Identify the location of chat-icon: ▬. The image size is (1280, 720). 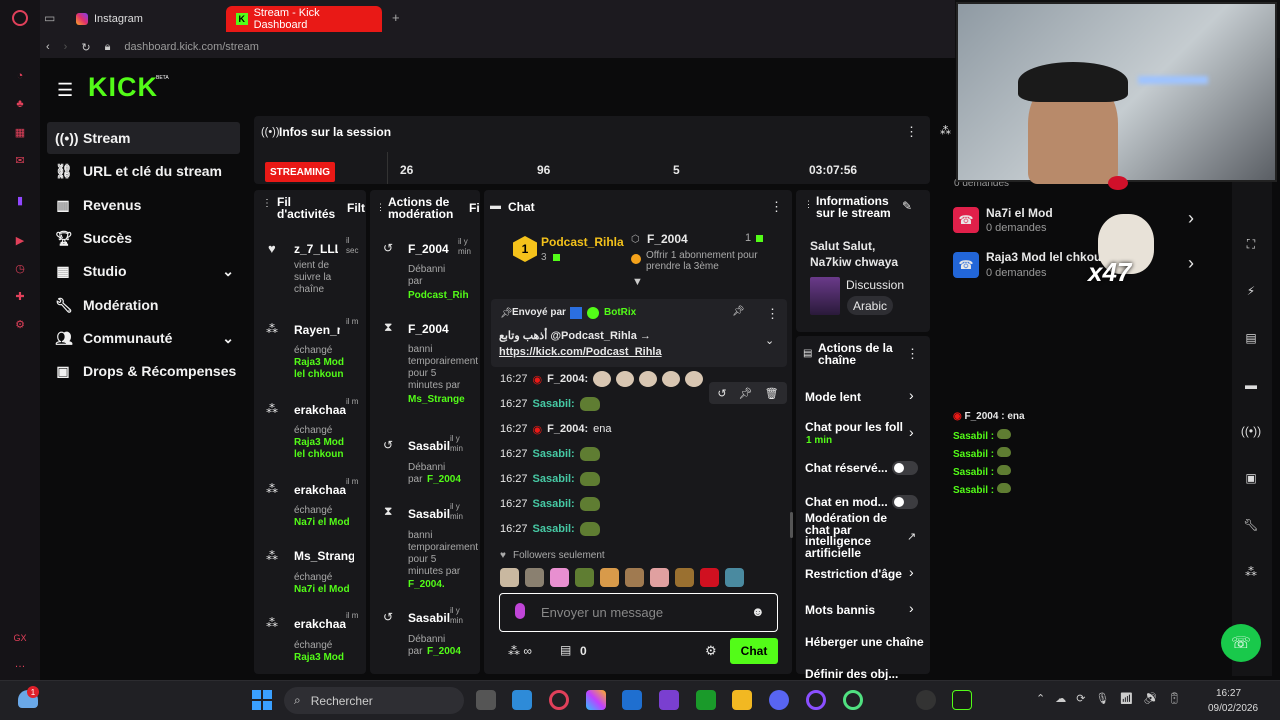
(1251, 385).